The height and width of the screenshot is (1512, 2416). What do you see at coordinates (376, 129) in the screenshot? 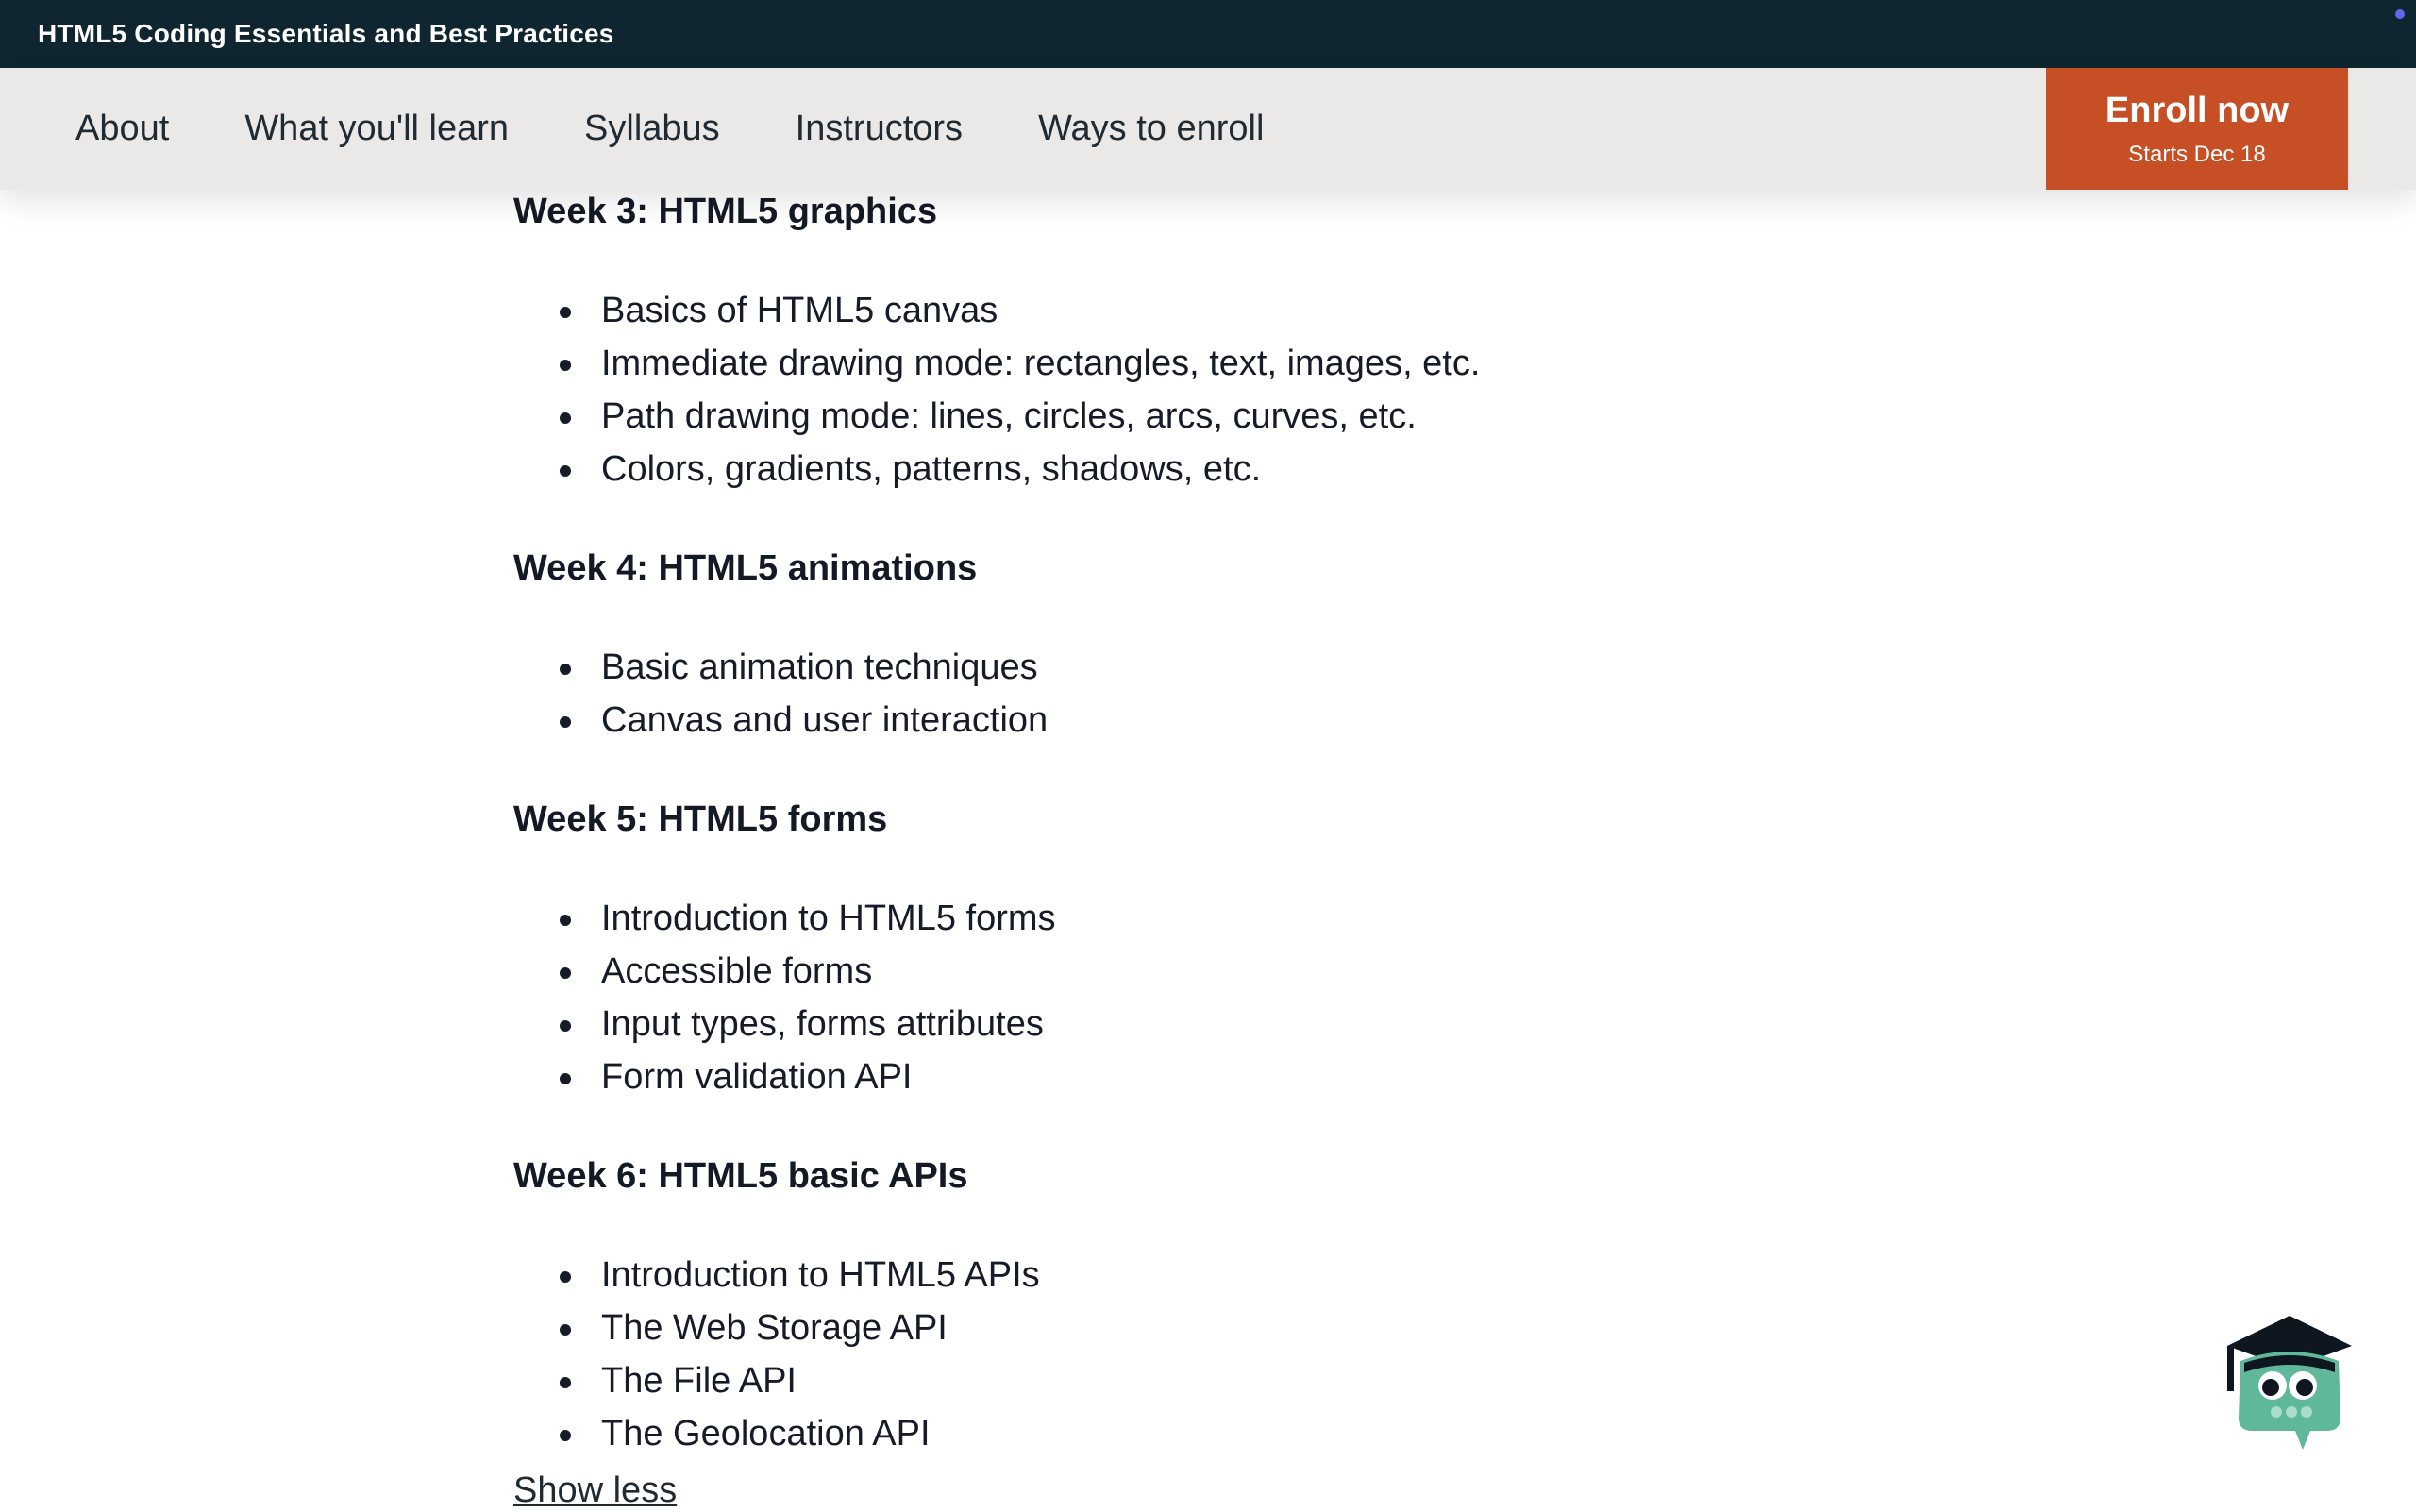
I see `nav-link-what-youll-learn: What you'll learn` at bounding box center [376, 129].